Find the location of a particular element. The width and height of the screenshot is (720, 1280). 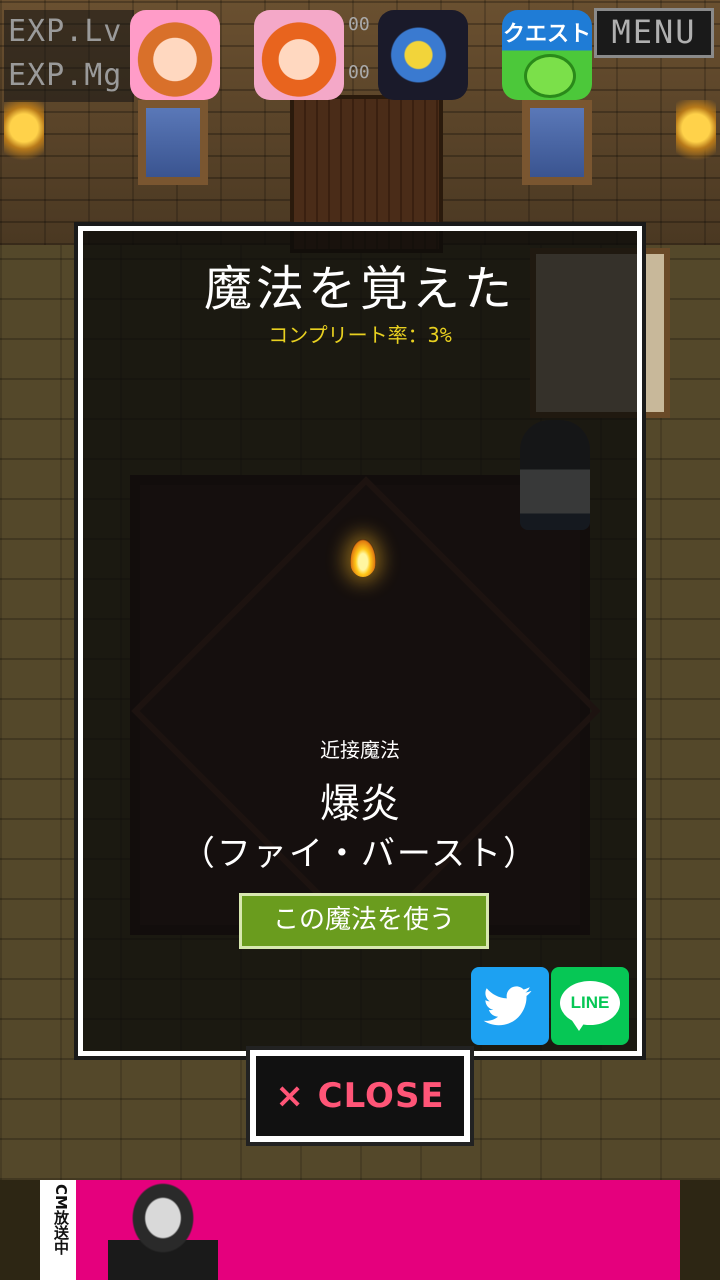

quest-icon-label: クエスト is located at coordinates (546, 34).